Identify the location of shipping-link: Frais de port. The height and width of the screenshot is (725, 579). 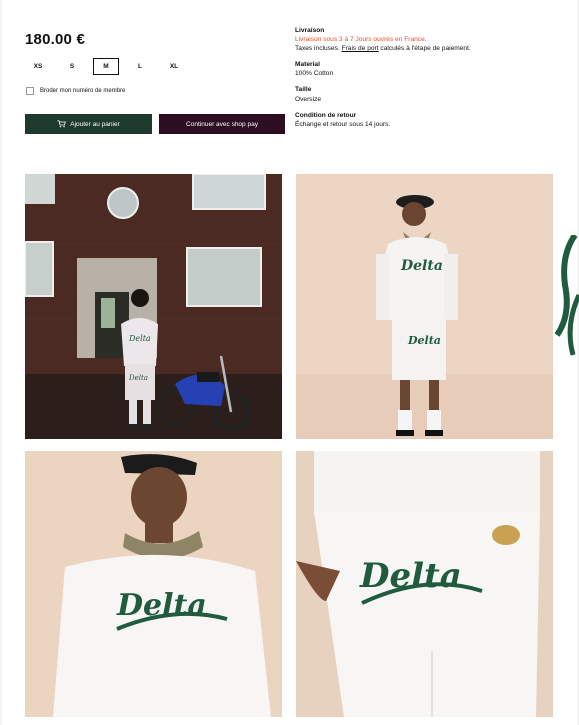
(360, 48).